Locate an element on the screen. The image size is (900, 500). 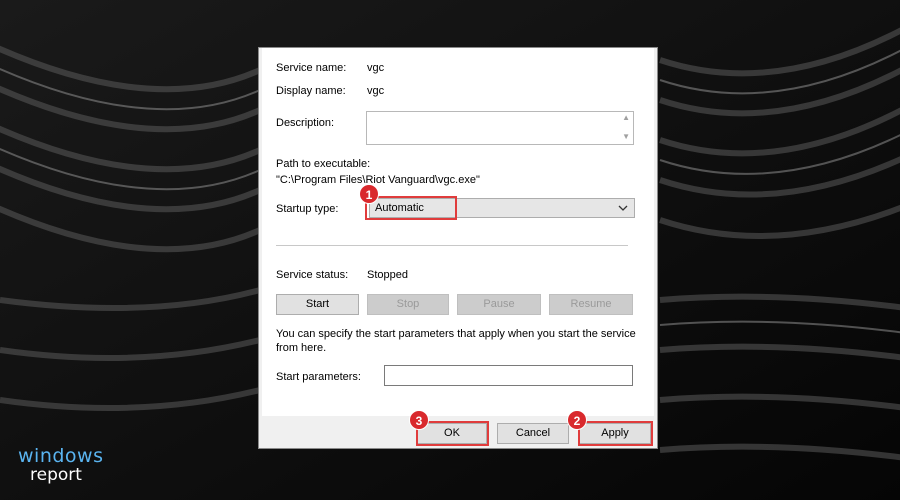
service-status-value: Stopped is located at coordinates (387, 275).